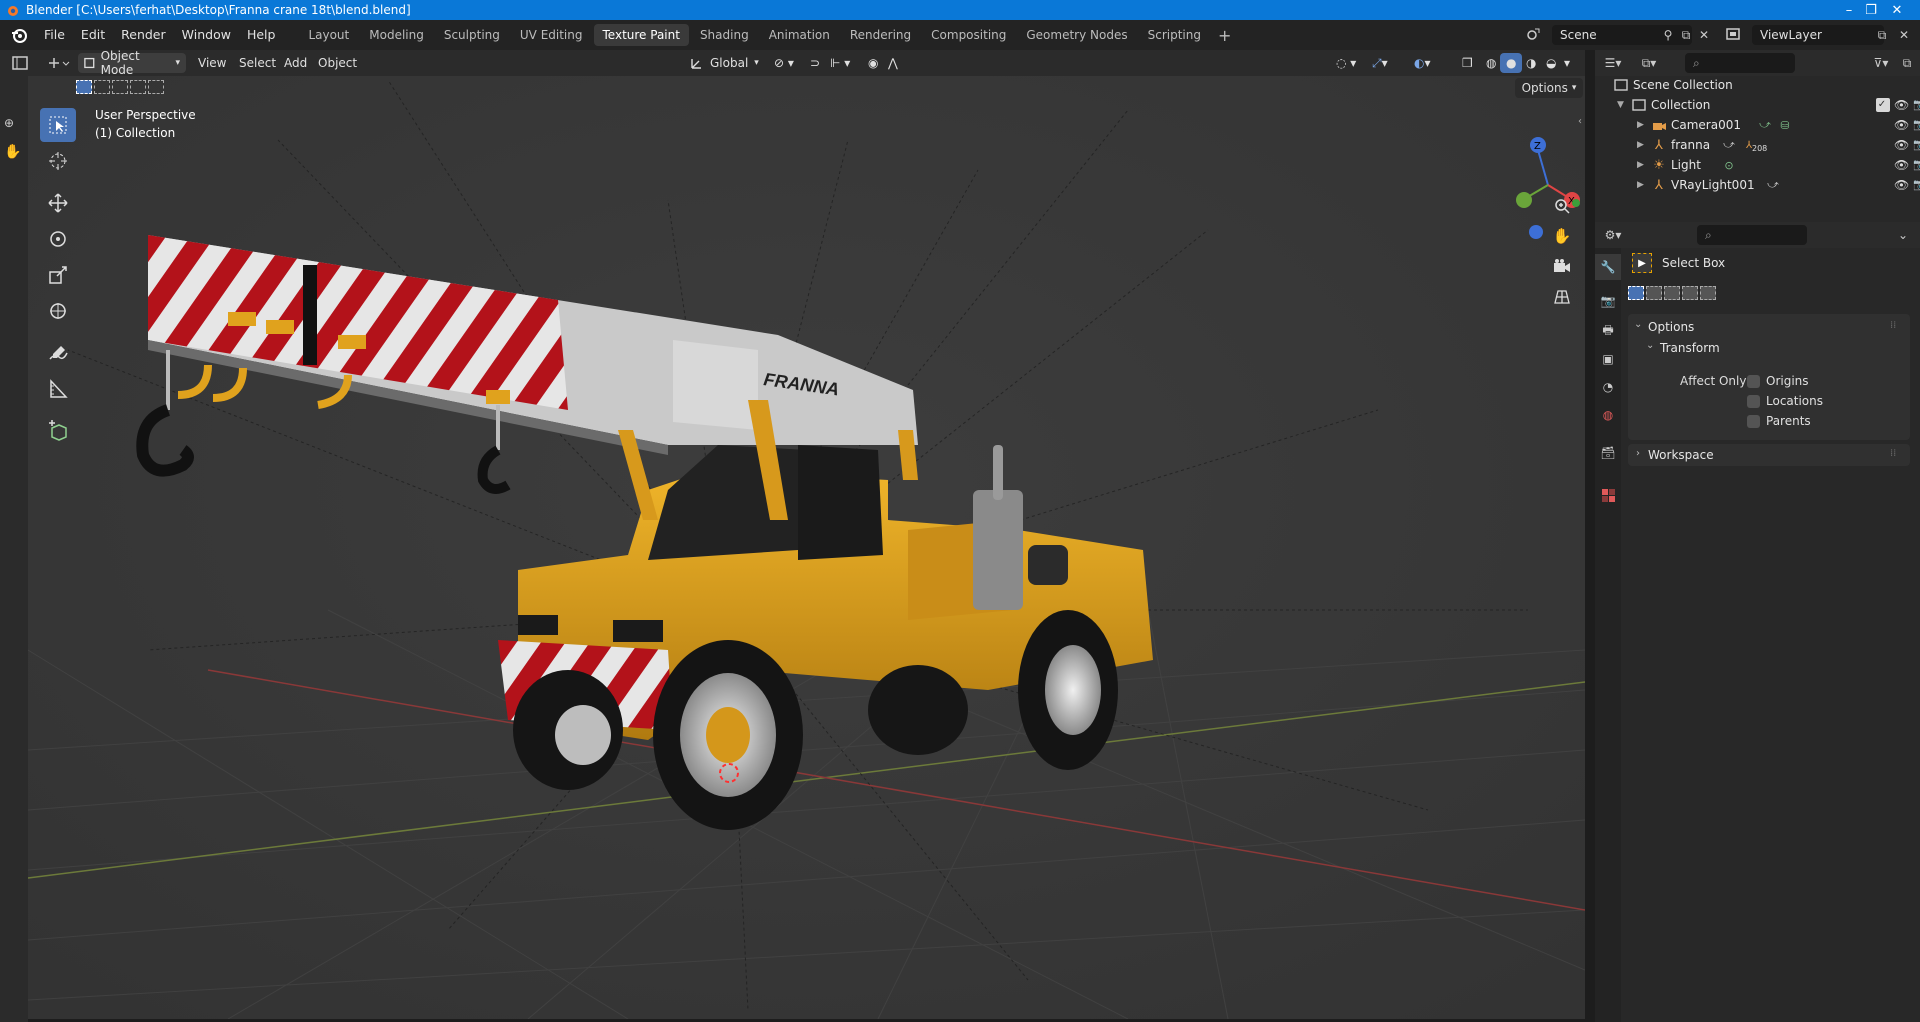 The image size is (1920, 1022). Describe the element at coordinates (19, 35) in the screenshot. I see `blender-logo-icon` at that location.